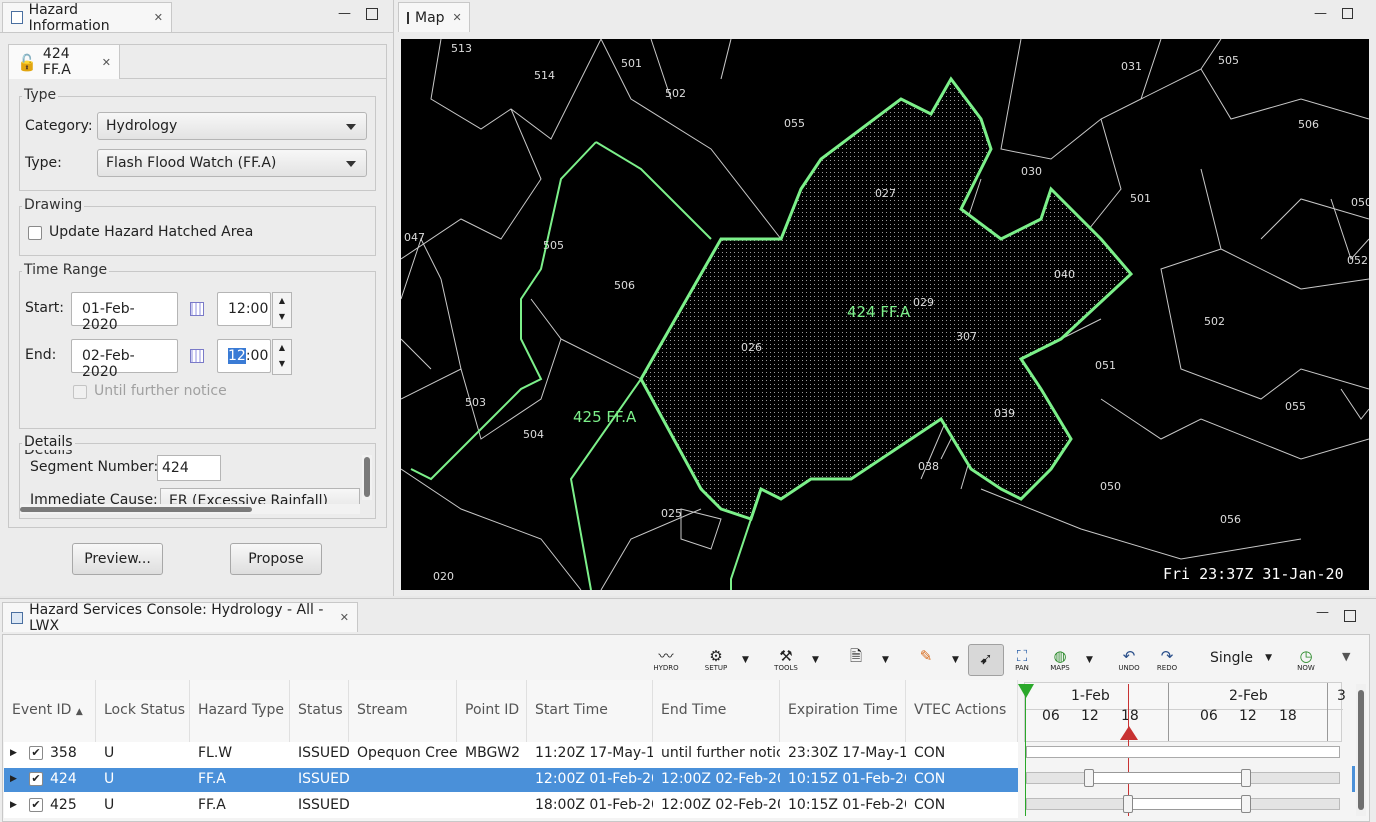 The image size is (1376, 822). I want to click on draw-button: ✎, so click(926, 661).